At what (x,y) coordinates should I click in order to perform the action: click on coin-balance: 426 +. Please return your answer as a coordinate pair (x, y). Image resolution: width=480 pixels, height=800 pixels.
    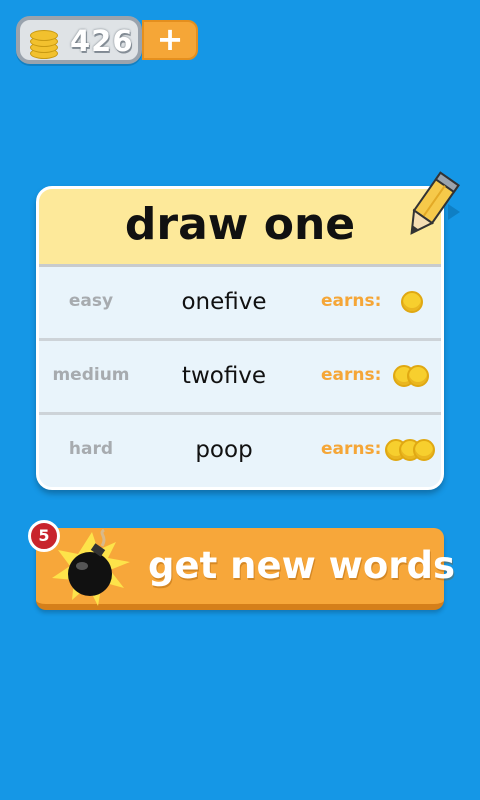
    Looking at the image, I should click on (107, 42).